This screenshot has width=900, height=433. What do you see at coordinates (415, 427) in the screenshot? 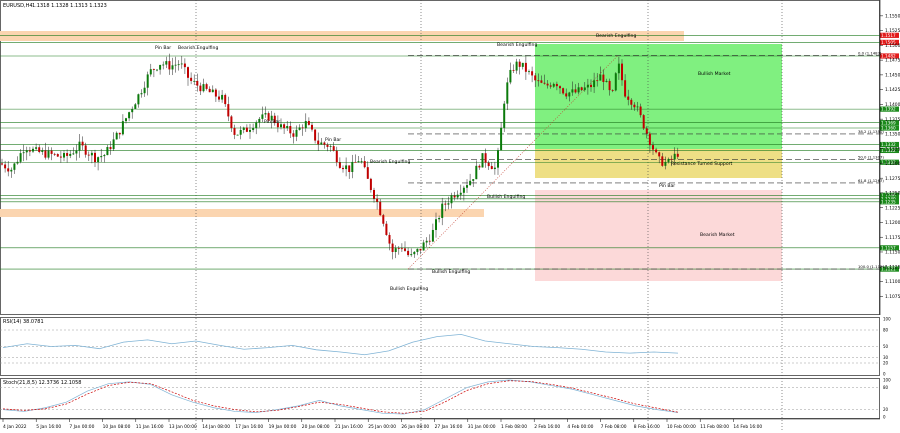
I see `time-tick-label: 26 Jan 08:00` at bounding box center [415, 427].